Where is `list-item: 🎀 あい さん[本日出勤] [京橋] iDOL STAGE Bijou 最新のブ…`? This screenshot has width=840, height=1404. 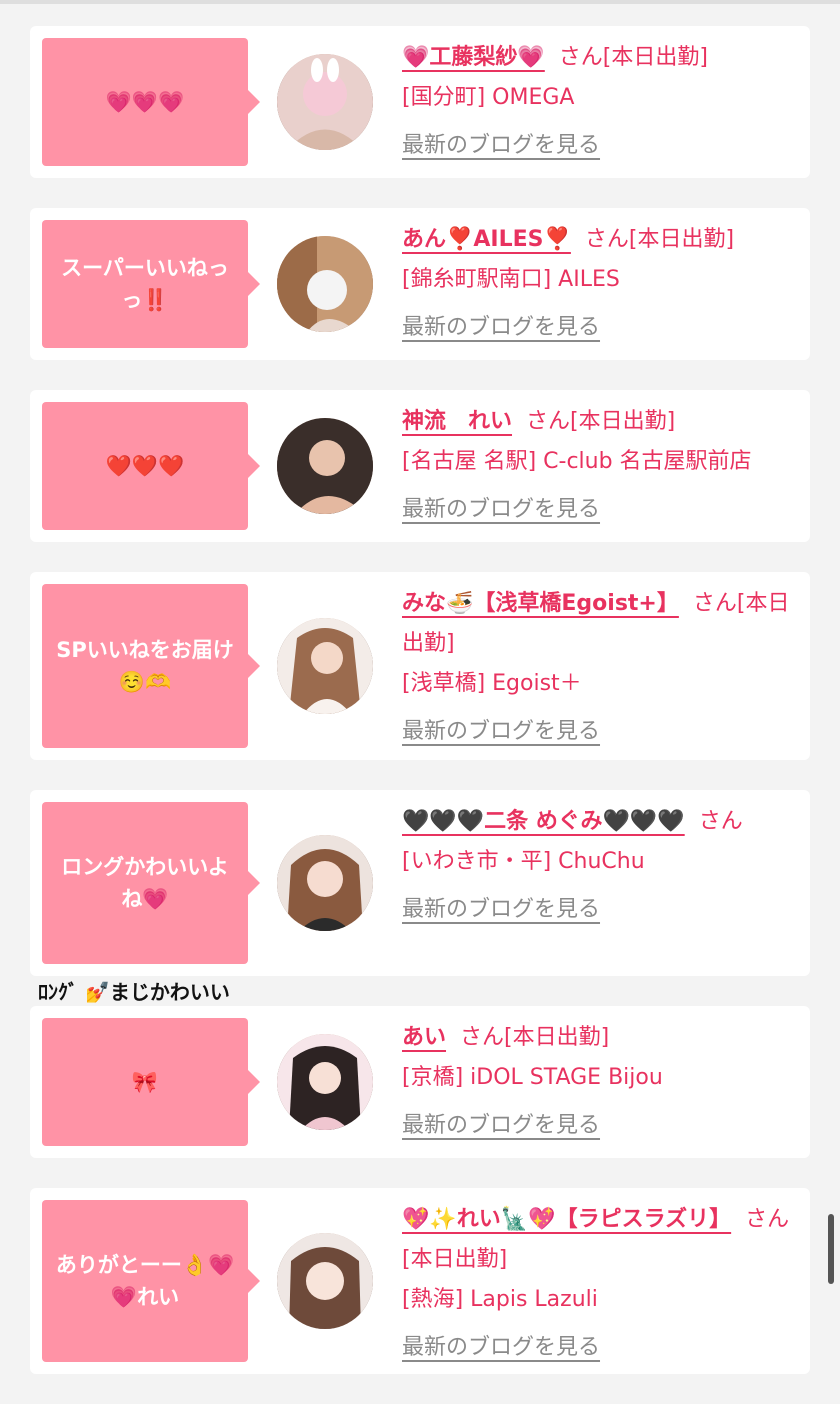 list-item: 🎀 あい さん[本日出勤] [京橋] iDOL STAGE Bijou 最新のブ… is located at coordinates (420, 1082).